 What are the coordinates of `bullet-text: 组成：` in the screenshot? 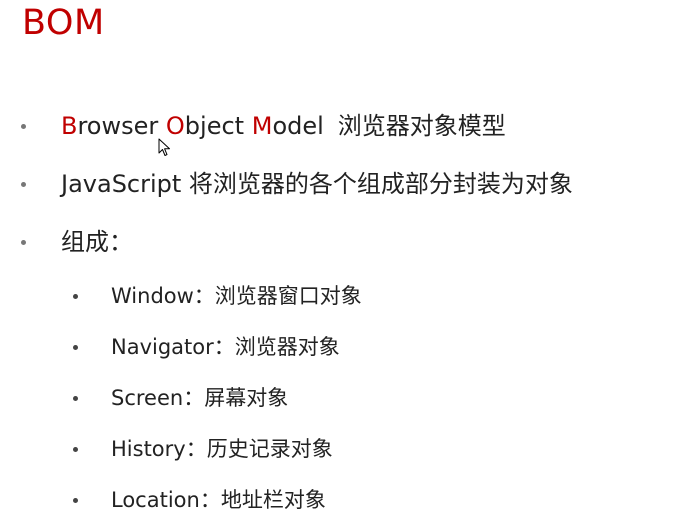 It's located at (97, 242).